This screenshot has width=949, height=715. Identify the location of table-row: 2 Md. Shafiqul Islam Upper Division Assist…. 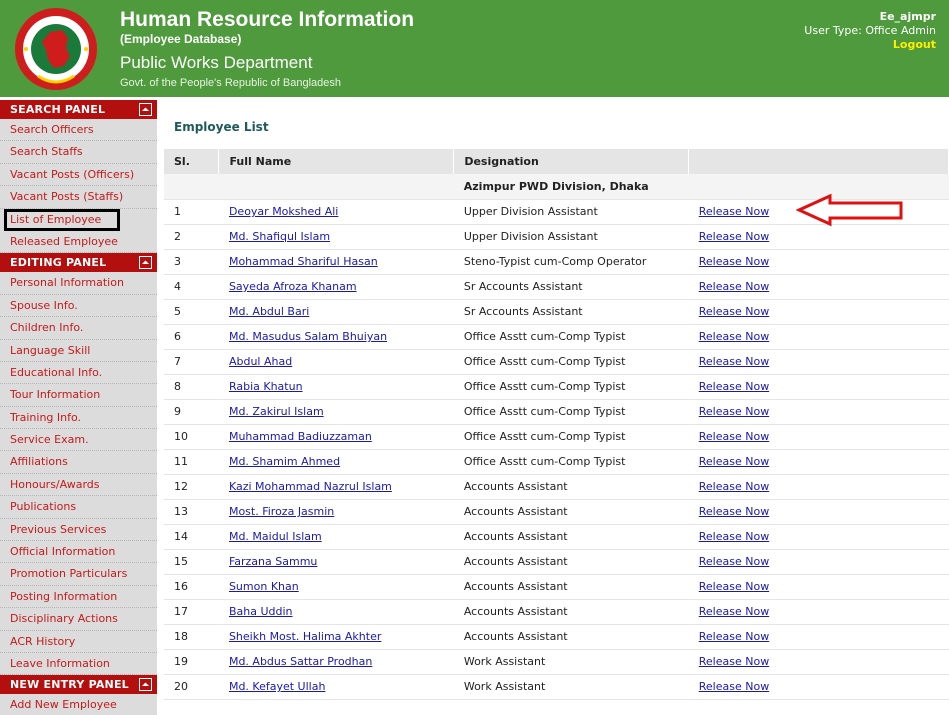
(556, 237).